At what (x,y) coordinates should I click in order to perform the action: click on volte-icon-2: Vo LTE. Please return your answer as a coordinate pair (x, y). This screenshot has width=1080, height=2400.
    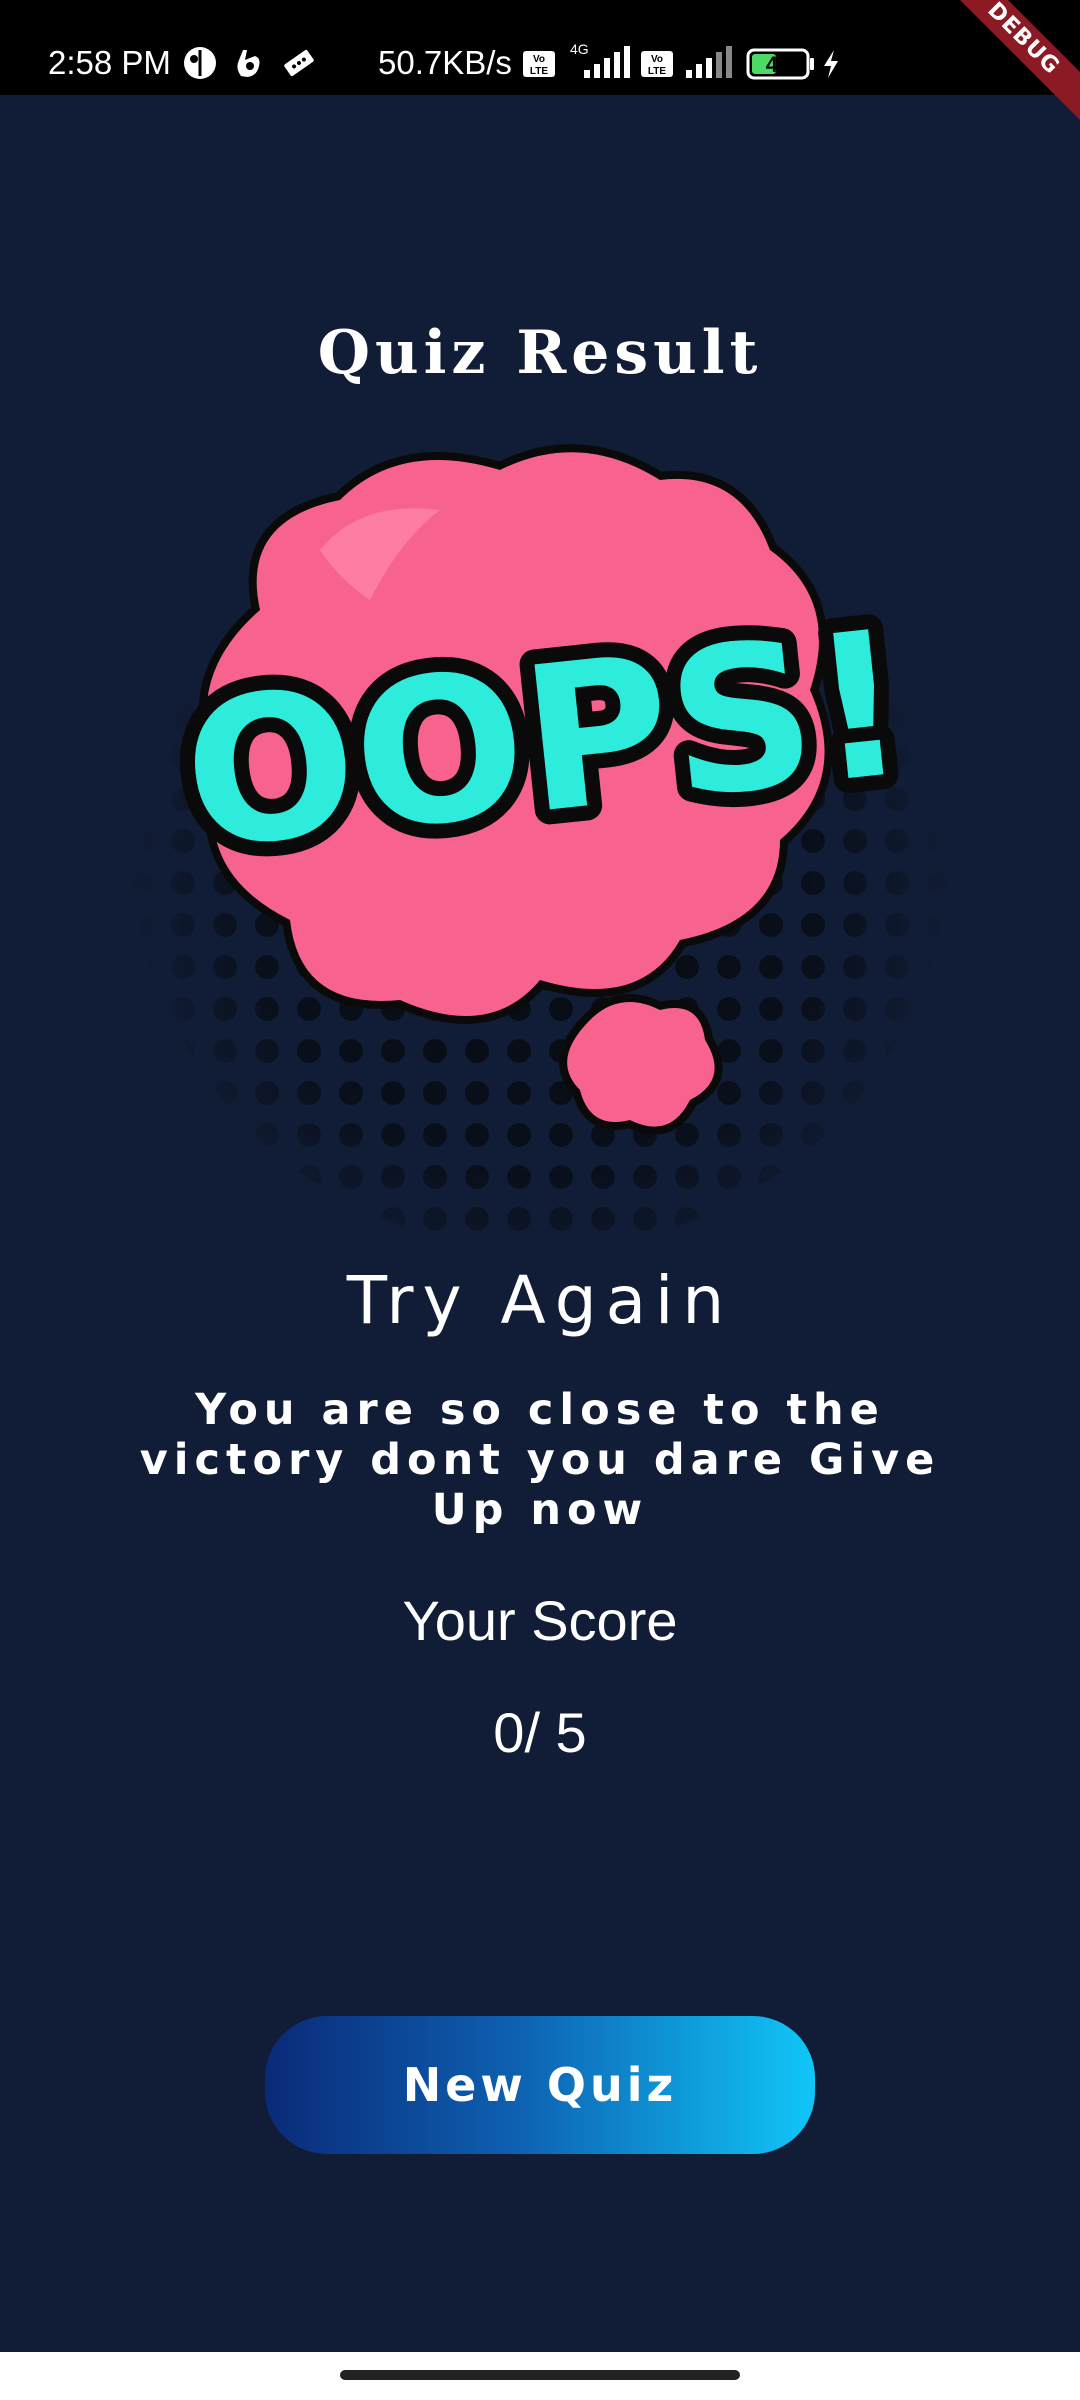
    Looking at the image, I should click on (657, 66).